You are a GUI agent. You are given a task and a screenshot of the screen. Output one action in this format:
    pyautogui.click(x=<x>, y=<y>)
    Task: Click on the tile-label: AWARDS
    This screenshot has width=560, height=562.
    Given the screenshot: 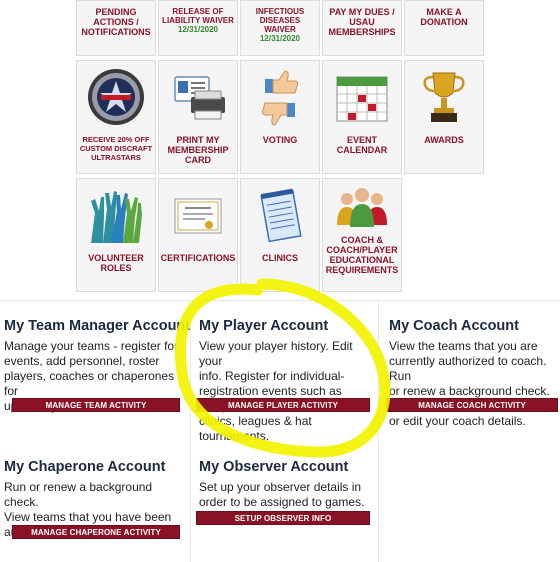 What is the action you would take?
    pyautogui.click(x=444, y=140)
    